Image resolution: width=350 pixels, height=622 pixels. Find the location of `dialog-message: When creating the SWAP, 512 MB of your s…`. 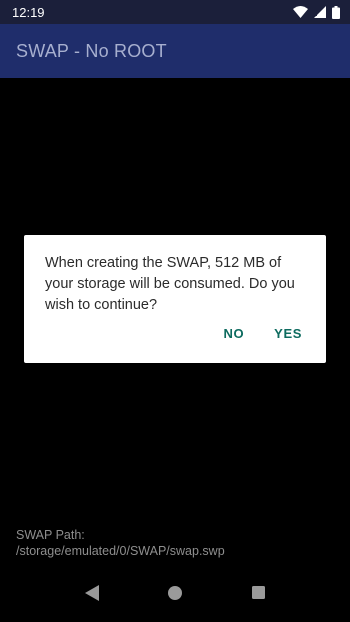

dialog-message: When creating the SWAP, 512 MB of your s… is located at coordinates (170, 284).